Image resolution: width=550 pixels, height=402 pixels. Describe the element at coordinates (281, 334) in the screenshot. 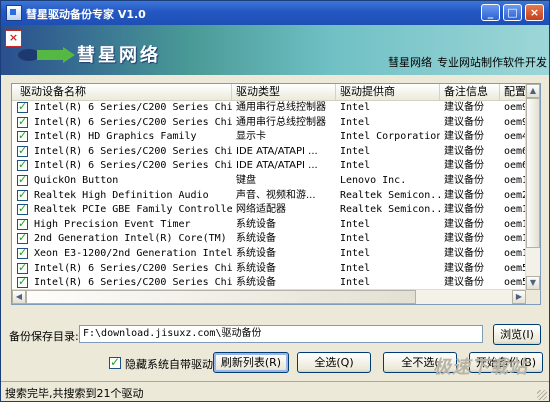

I see `backup-path-input: F:\download.jisuxz.com\驱动备份` at that location.